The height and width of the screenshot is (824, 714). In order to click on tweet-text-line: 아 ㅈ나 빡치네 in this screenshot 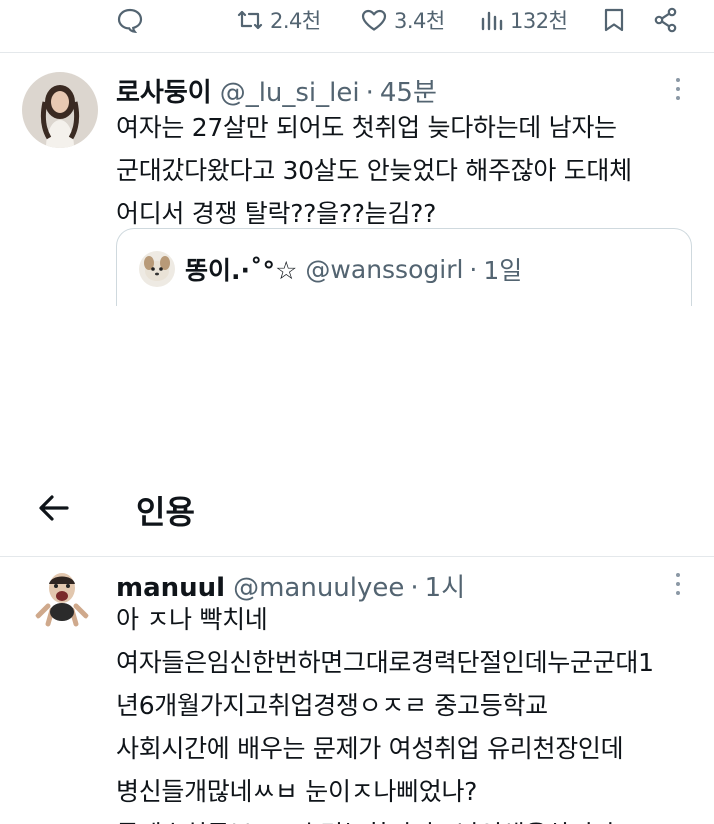, I will do `click(192, 619)`.